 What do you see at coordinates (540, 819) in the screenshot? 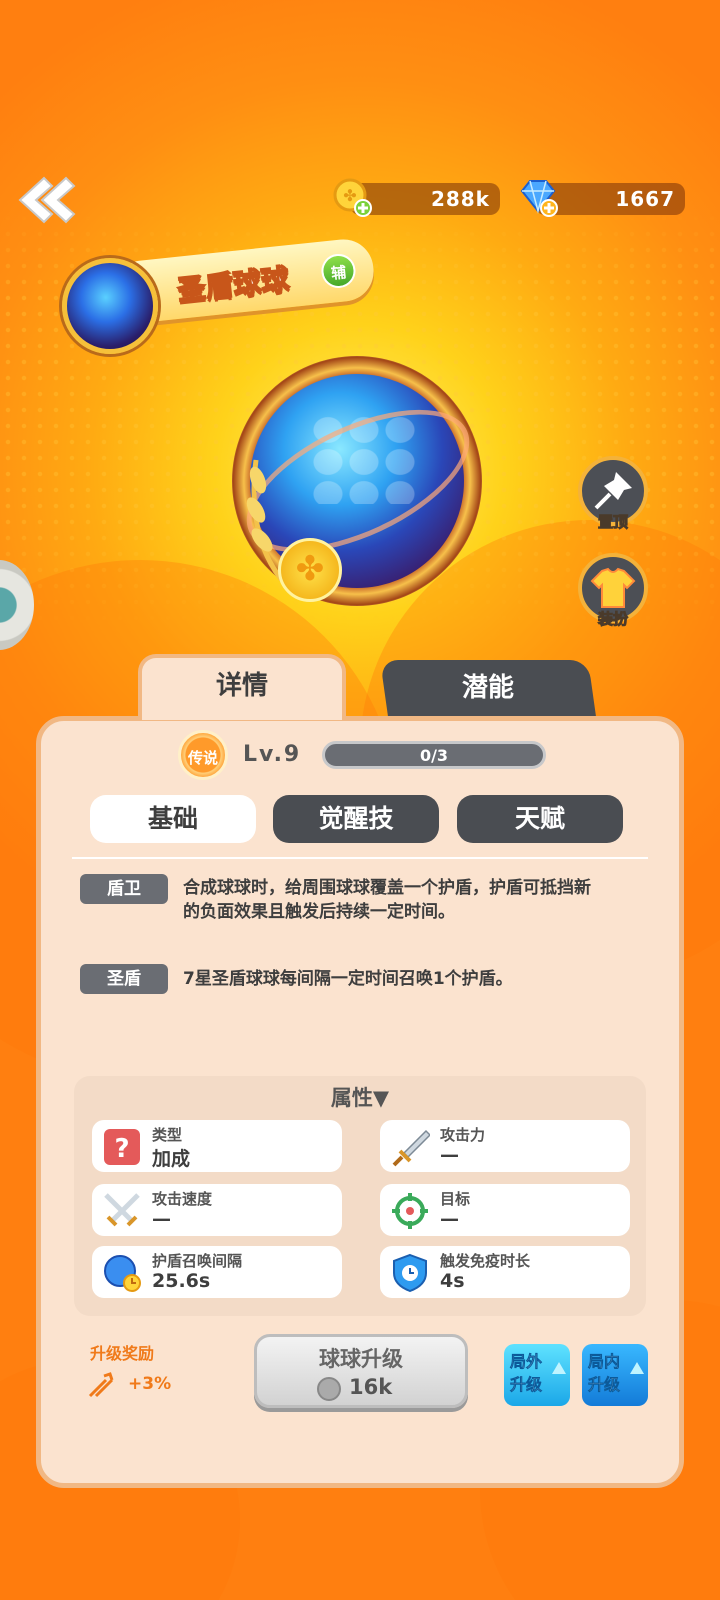
I see `subtab-talent: 天赋` at bounding box center [540, 819].